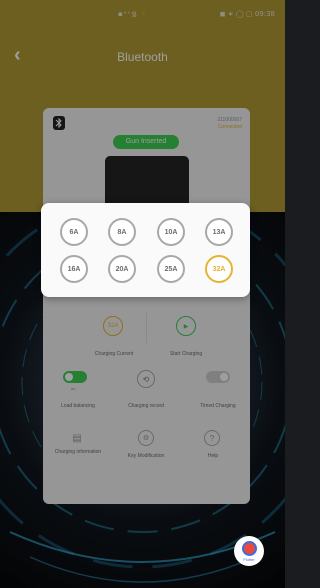  Describe the element at coordinates (171, 232) in the screenshot. I see `current-option-10a: 10A` at that location.